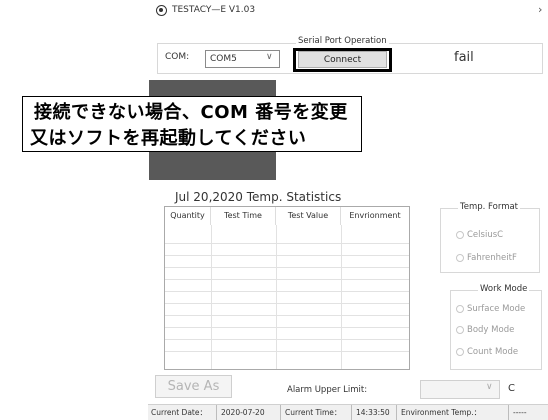 This screenshot has width=548, height=420. I want to click on save-as-button: Save As, so click(193, 386).